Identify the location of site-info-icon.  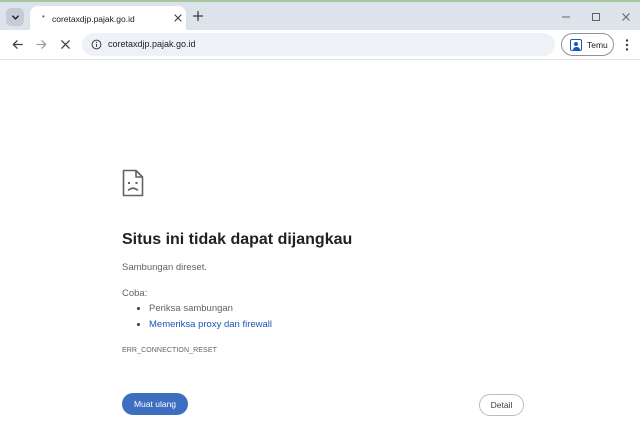
(96, 44).